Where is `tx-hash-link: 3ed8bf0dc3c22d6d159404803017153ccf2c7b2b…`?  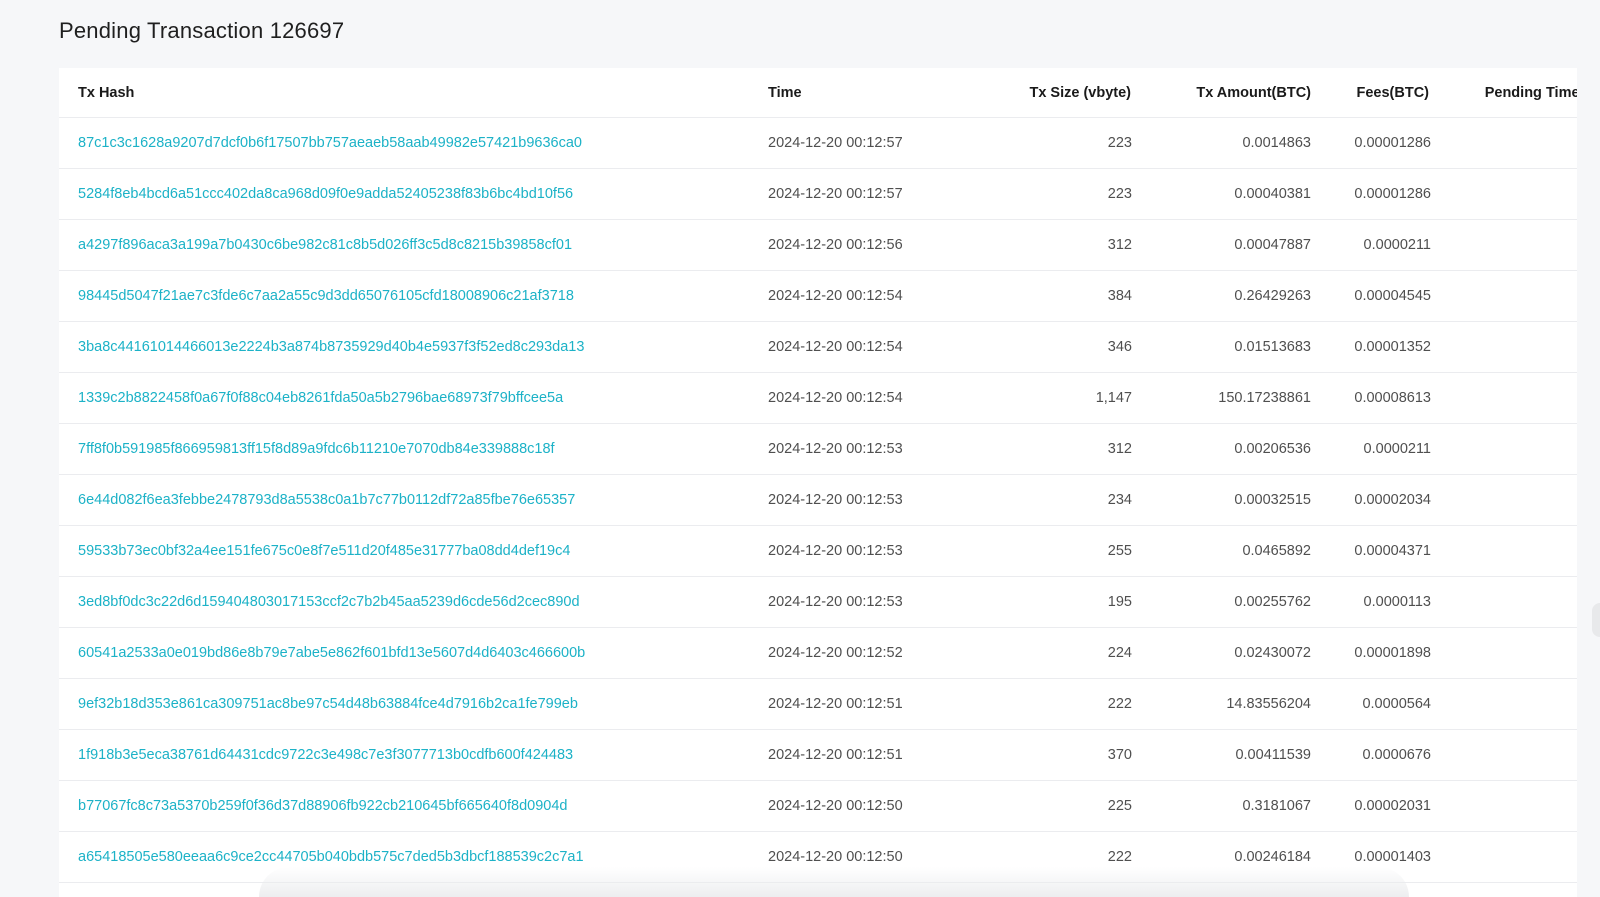 tx-hash-link: 3ed8bf0dc3c22d6d159404803017153ccf2c7b2b… is located at coordinates (329, 602).